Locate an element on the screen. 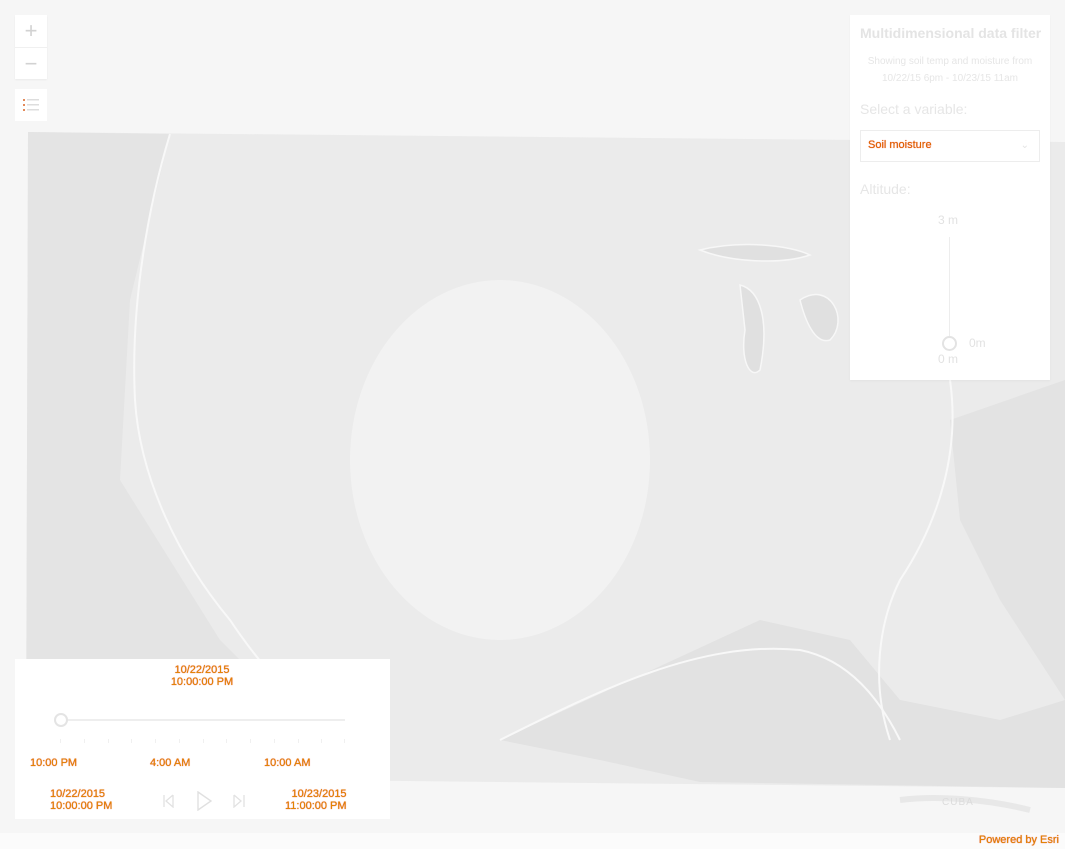  end-date: 10/23/2015 is located at coordinates (319, 794).